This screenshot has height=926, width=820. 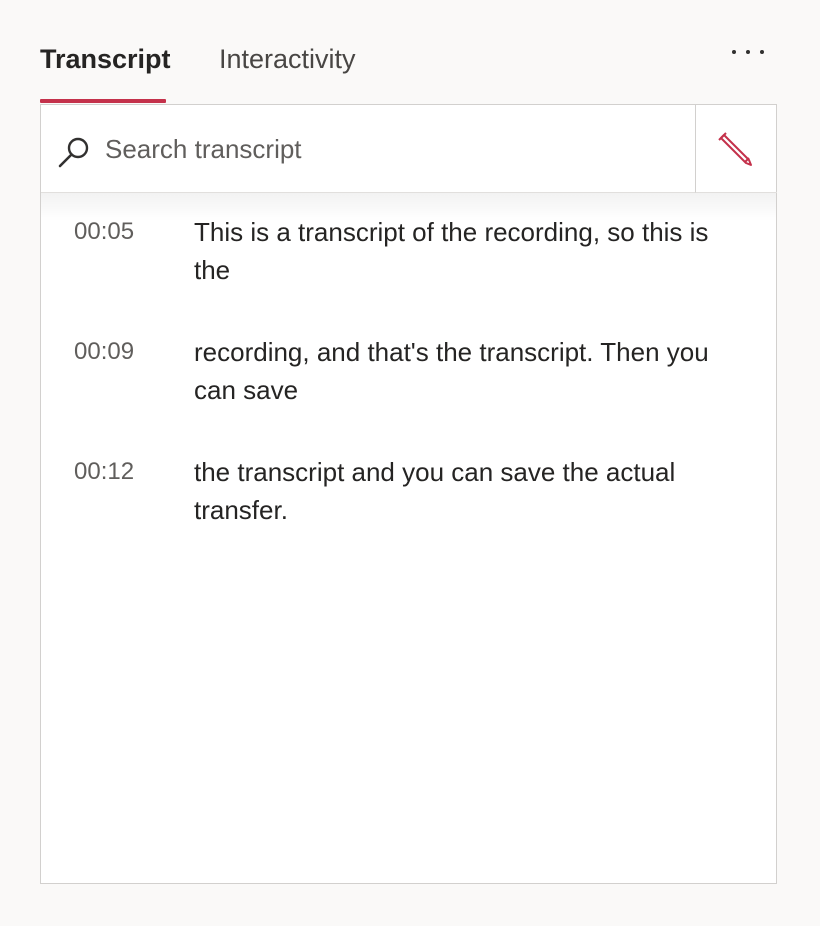 What do you see at coordinates (287, 59) in the screenshot?
I see `tab-interactivity: Interactivity` at bounding box center [287, 59].